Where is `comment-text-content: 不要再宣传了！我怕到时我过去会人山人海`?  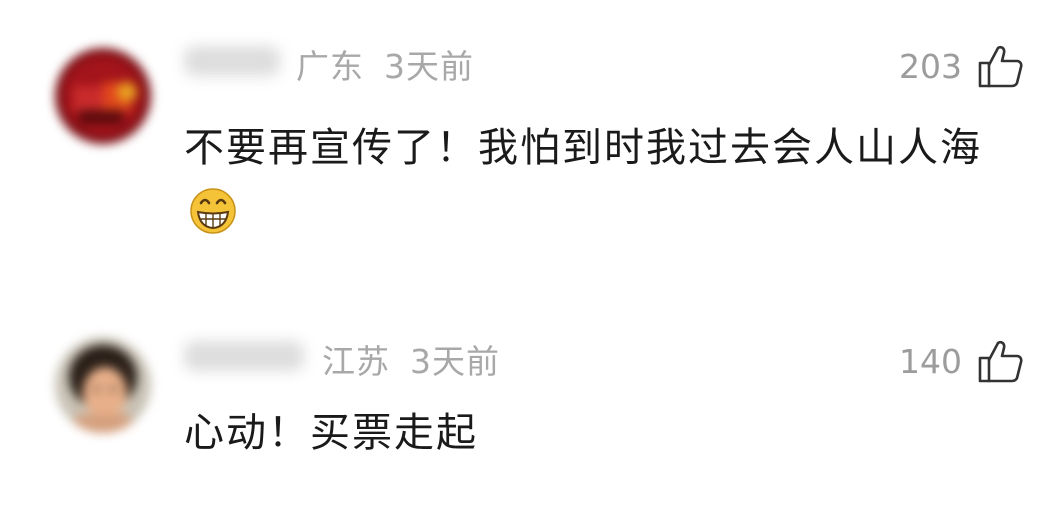 comment-text-content: 不要再宣传了！我怕到时我过去会人山人海 is located at coordinates (583, 148).